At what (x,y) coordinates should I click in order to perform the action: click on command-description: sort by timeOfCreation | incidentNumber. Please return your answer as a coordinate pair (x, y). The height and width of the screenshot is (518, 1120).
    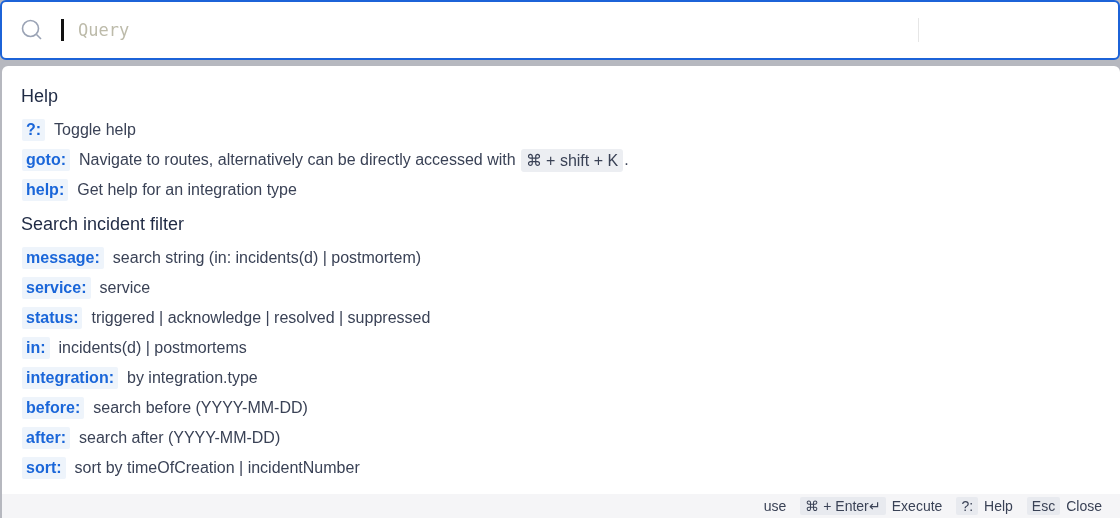
    Looking at the image, I should click on (217, 468).